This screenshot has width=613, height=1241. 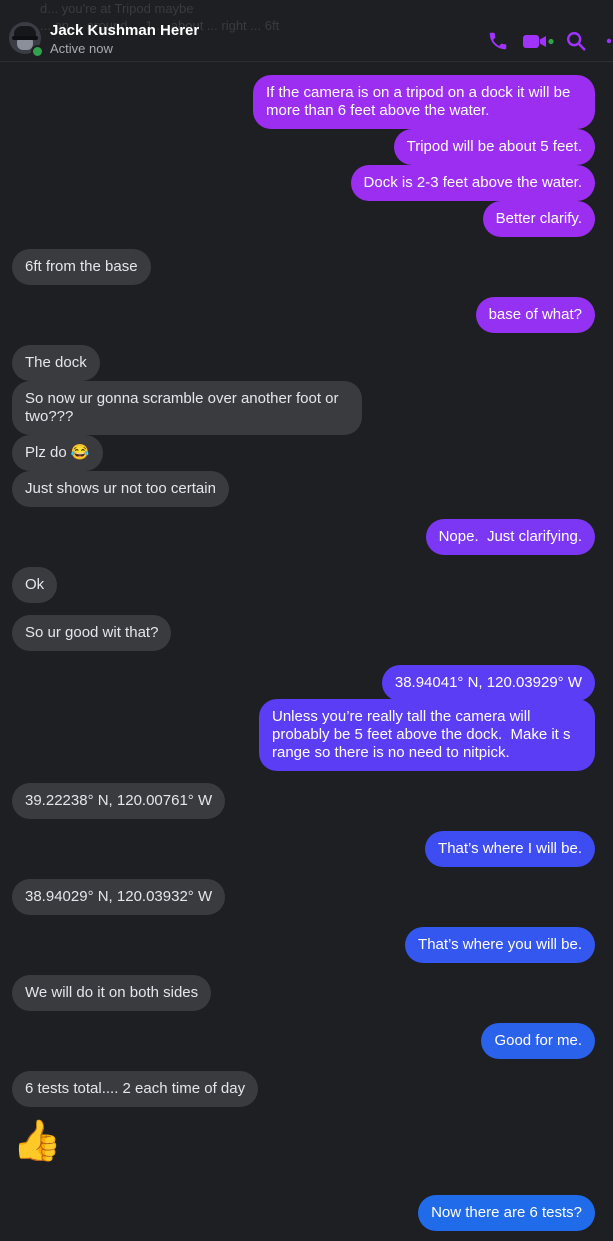 What do you see at coordinates (498, 41) in the screenshot?
I see `phone-icon` at bounding box center [498, 41].